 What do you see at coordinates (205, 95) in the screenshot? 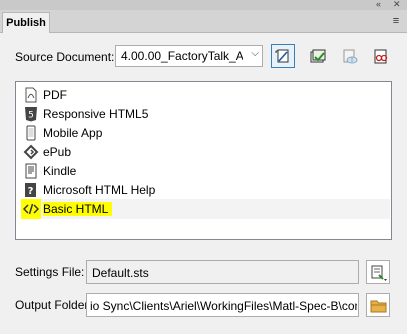
I see `list-item: PDF` at bounding box center [205, 95].